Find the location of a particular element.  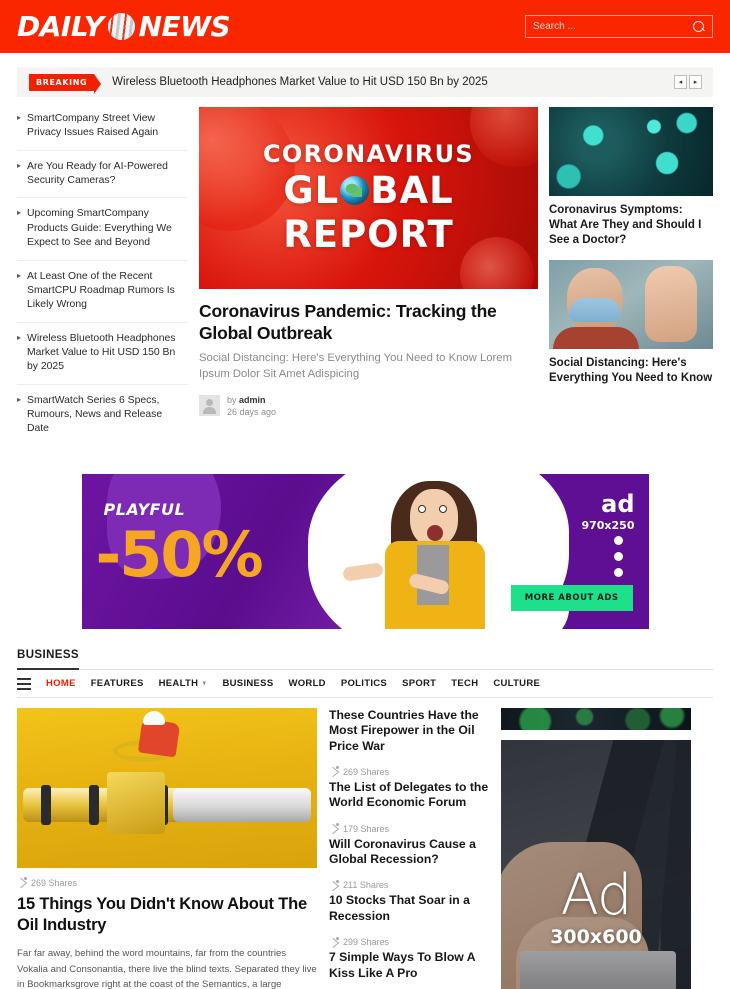

stock-ticker-strip is located at coordinates (596, 718).